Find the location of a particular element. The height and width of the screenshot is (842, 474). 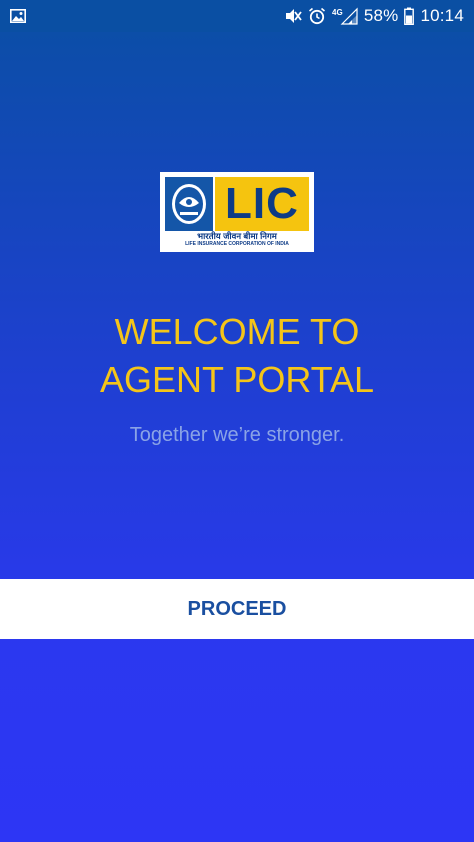

mute-icon is located at coordinates (293, 16).